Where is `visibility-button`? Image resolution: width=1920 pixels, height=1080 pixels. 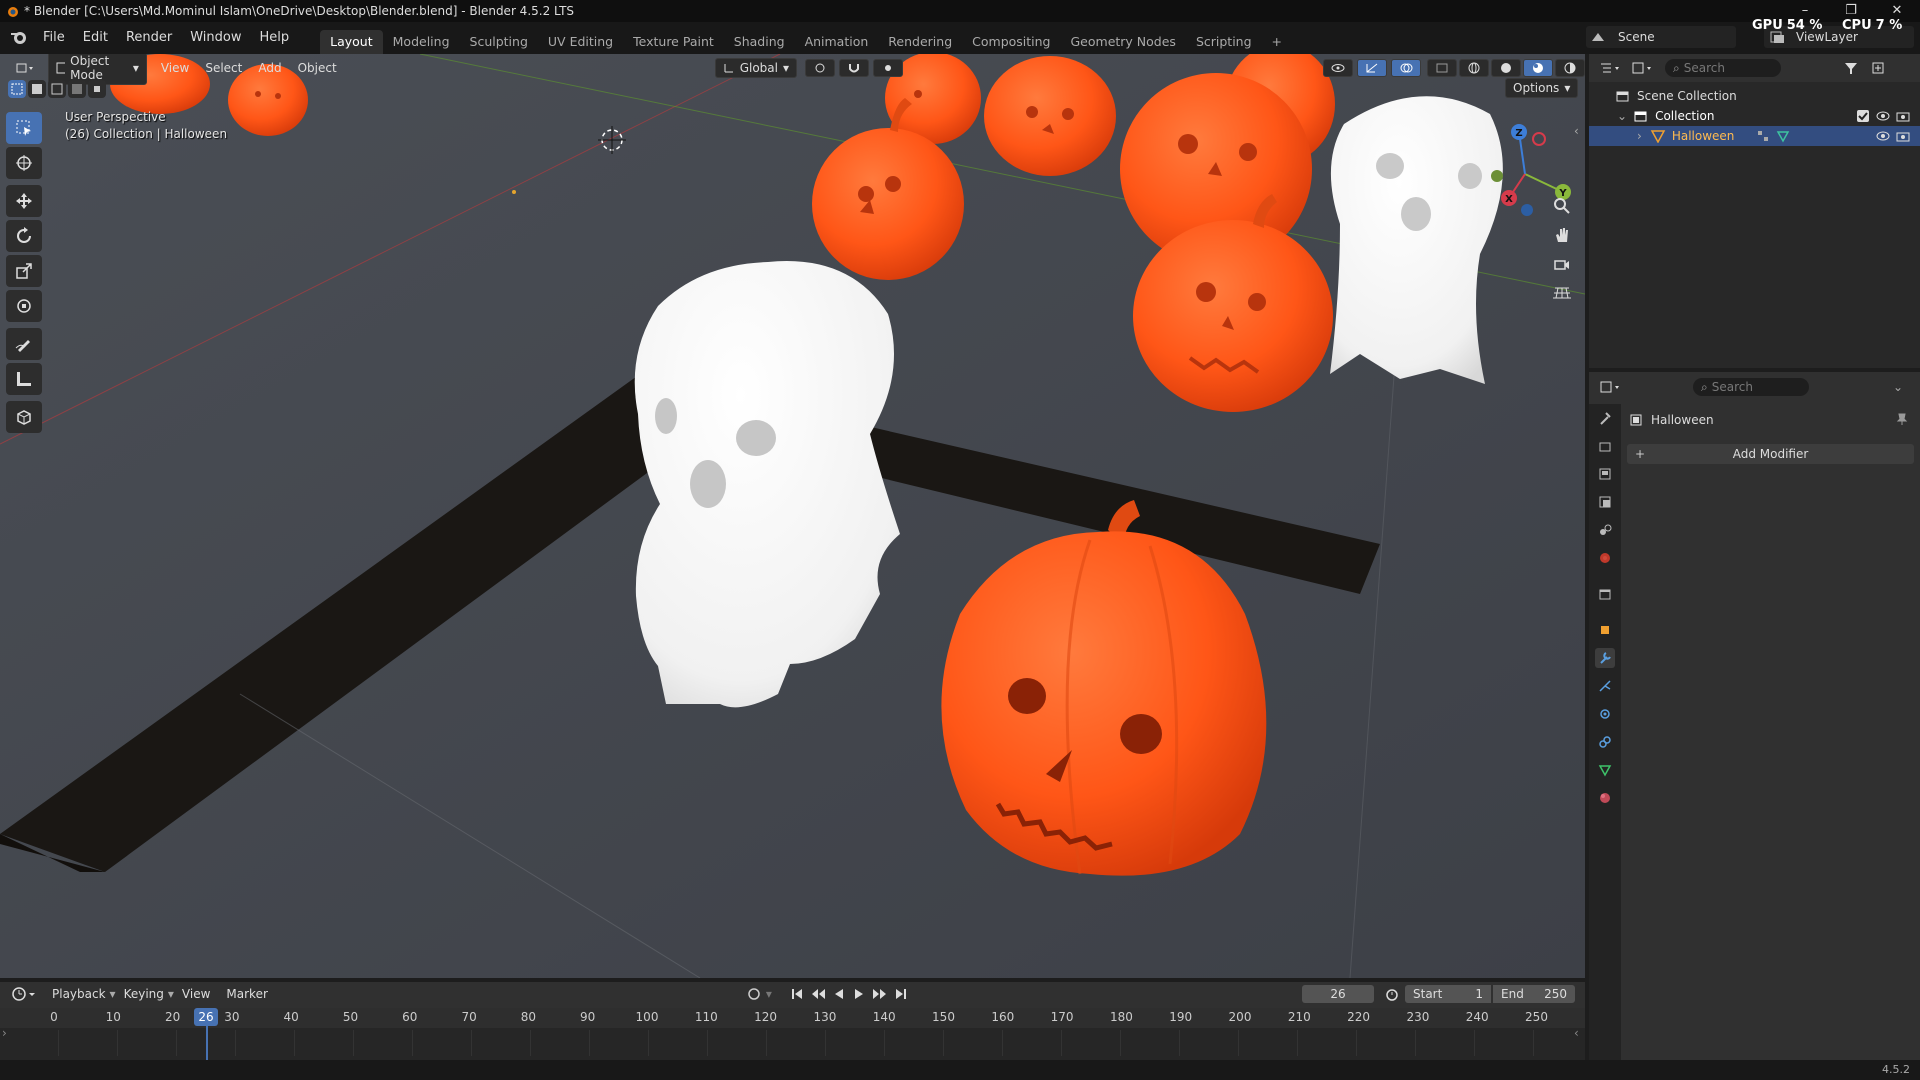
visibility-button is located at coordinates (1338, 68).